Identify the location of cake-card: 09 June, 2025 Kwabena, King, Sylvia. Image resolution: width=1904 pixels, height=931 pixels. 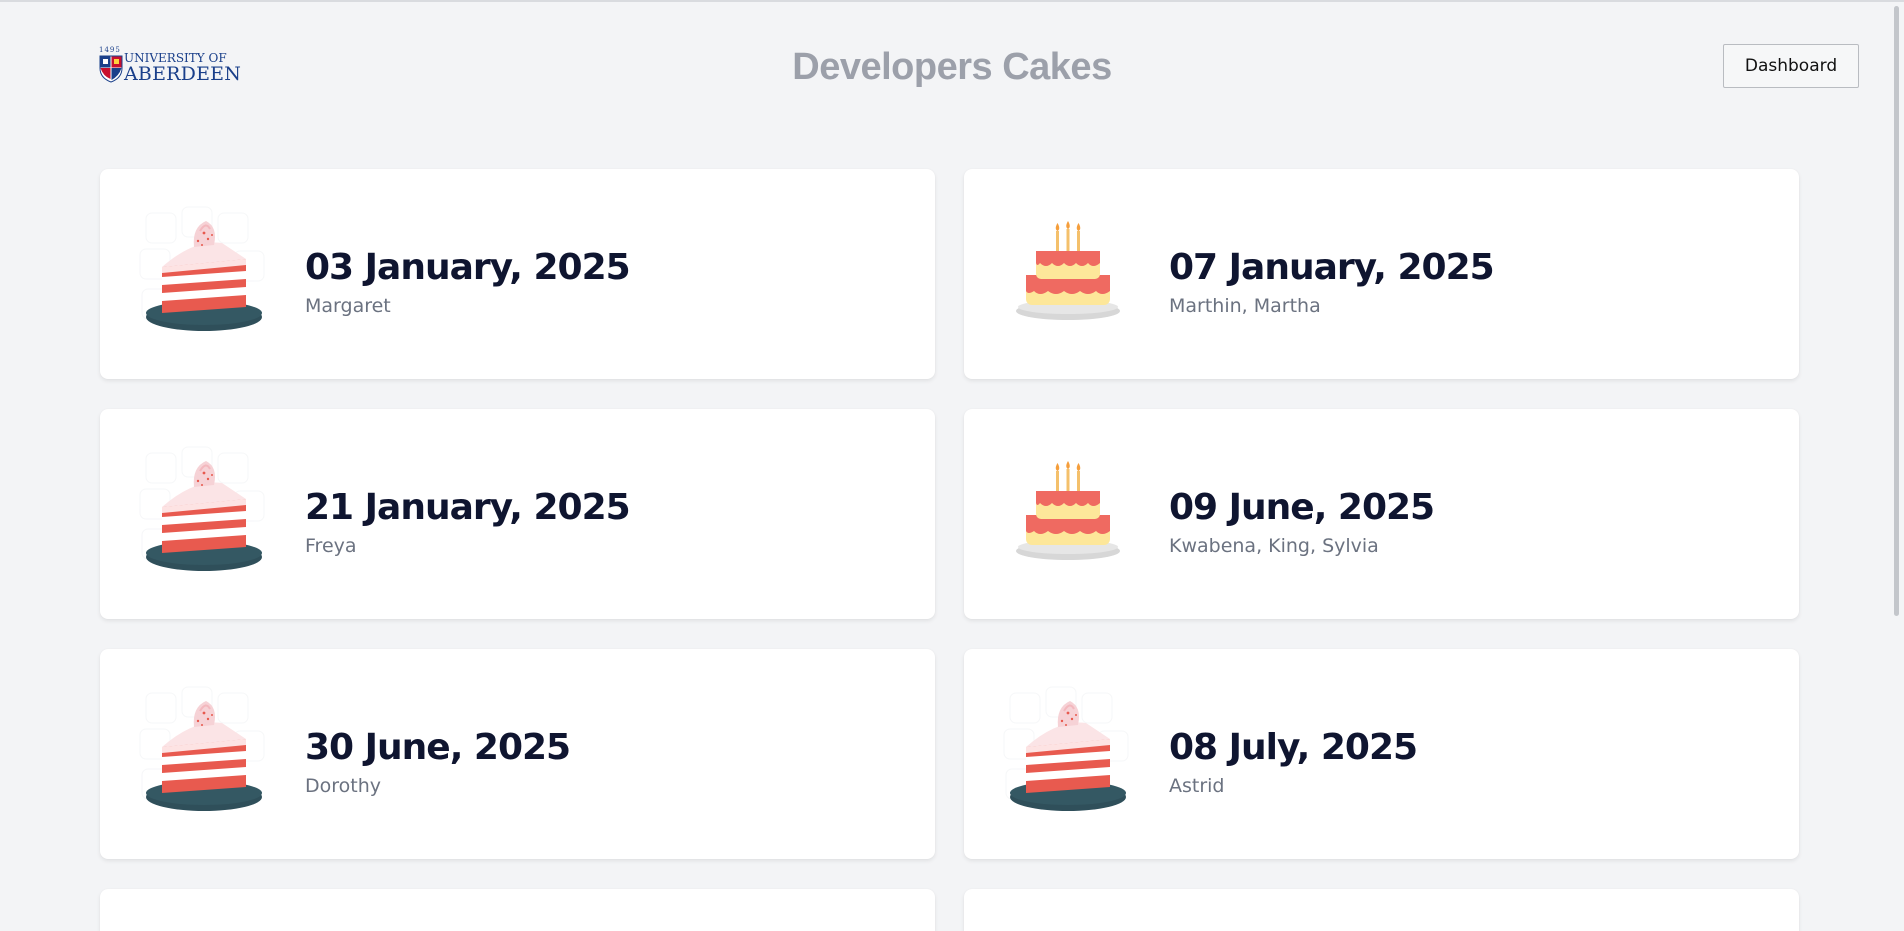
(1381, 514).